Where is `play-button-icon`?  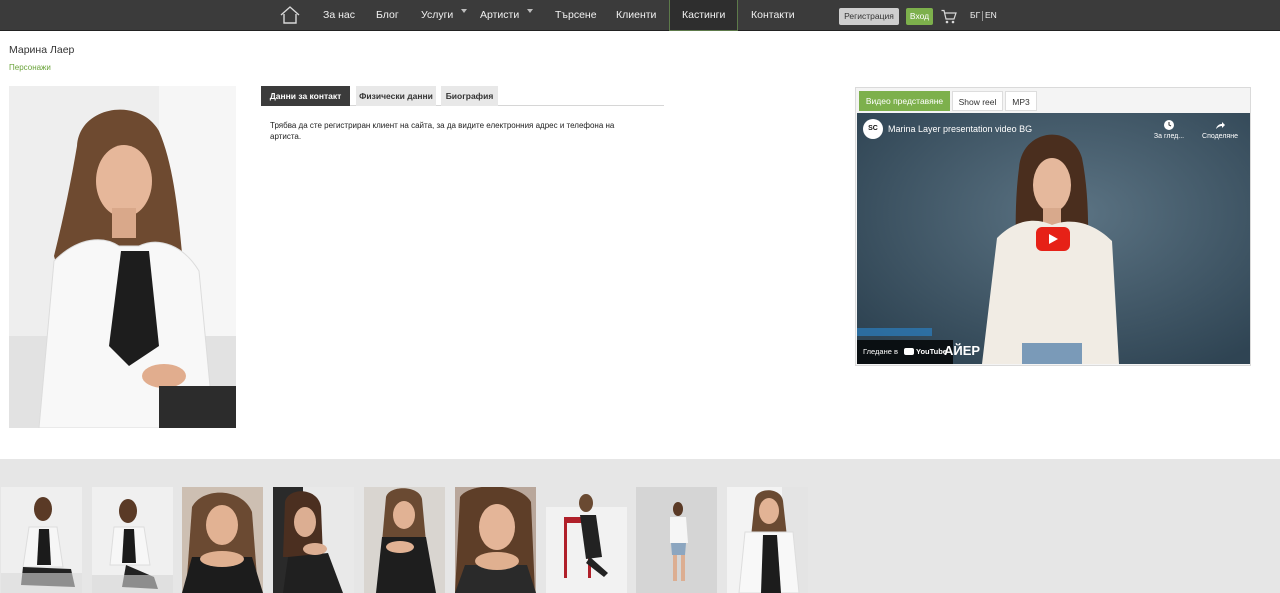 play-button-icon is located at coordinates (1053, 239).